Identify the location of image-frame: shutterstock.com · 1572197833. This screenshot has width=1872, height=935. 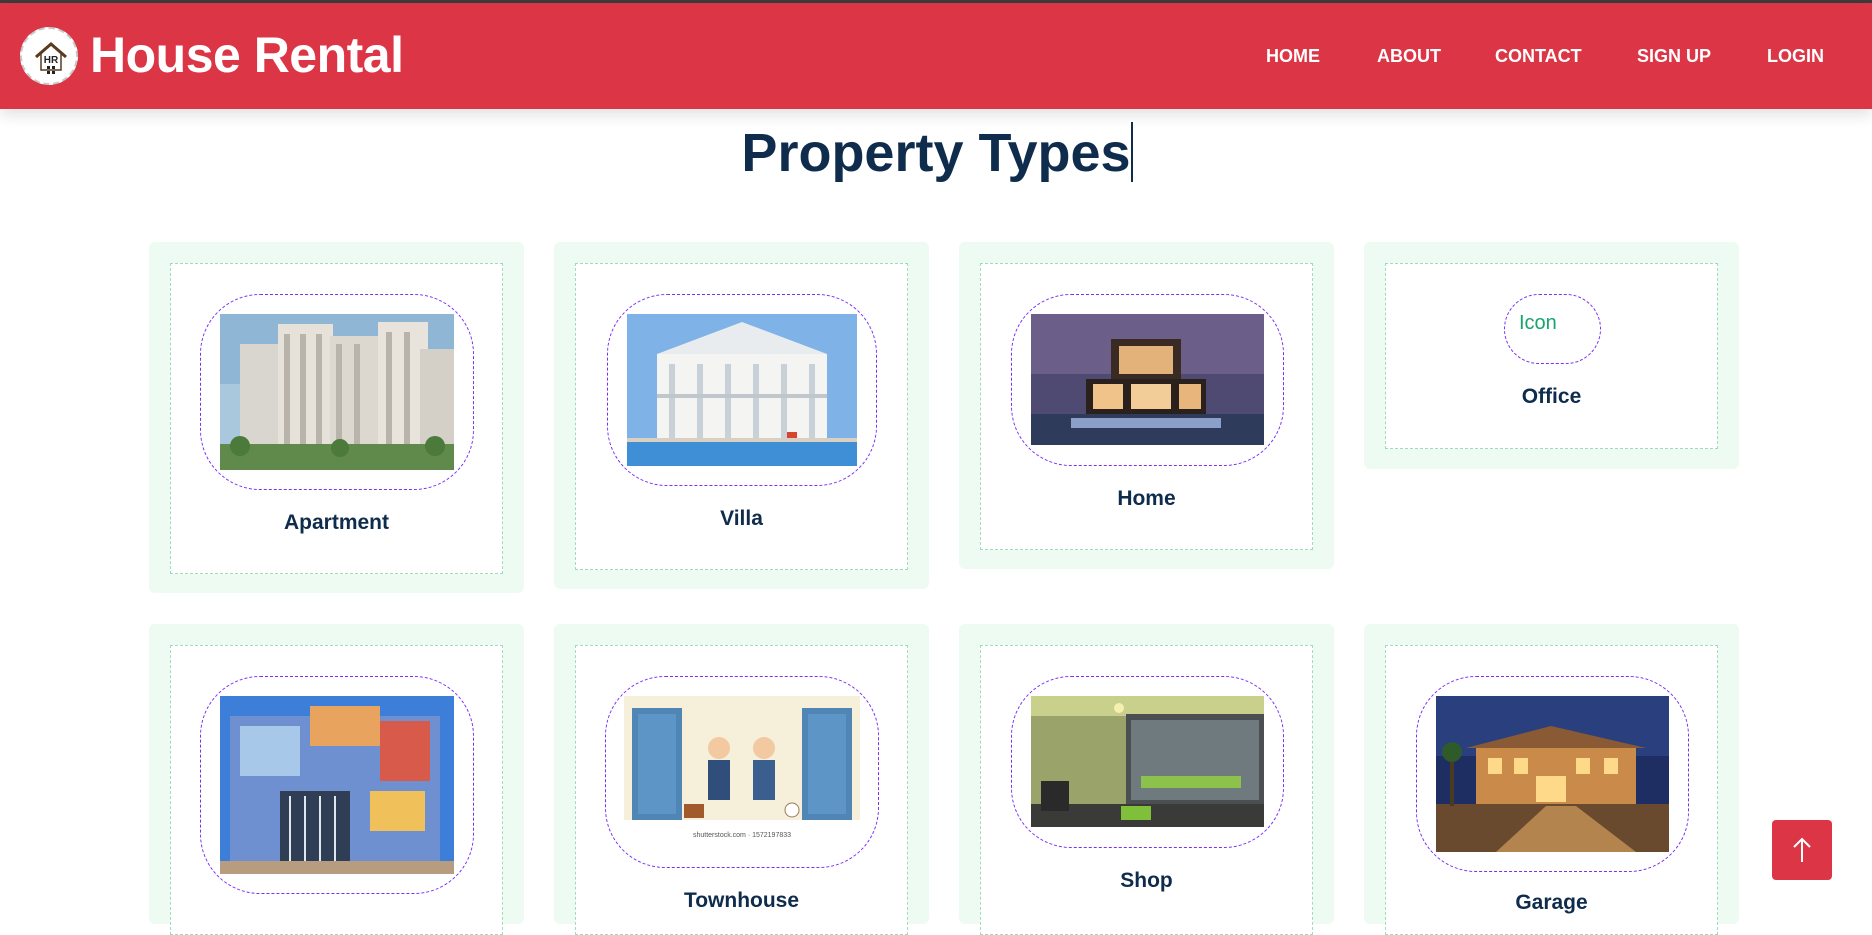
(742, 772).